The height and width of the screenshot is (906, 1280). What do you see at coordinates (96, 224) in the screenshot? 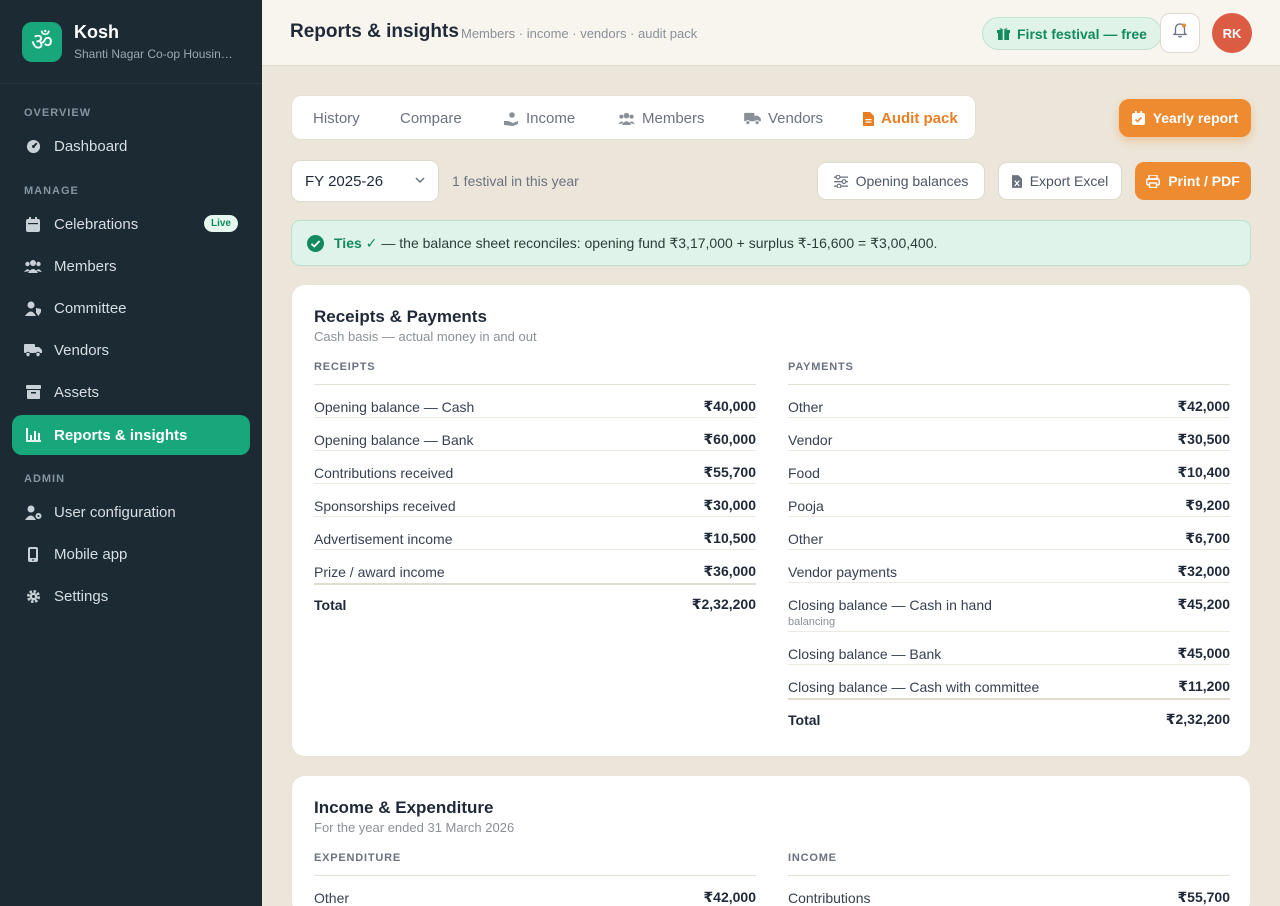
I see `sidebar-item-label: Celebrations` at bounding box center [96, 224].